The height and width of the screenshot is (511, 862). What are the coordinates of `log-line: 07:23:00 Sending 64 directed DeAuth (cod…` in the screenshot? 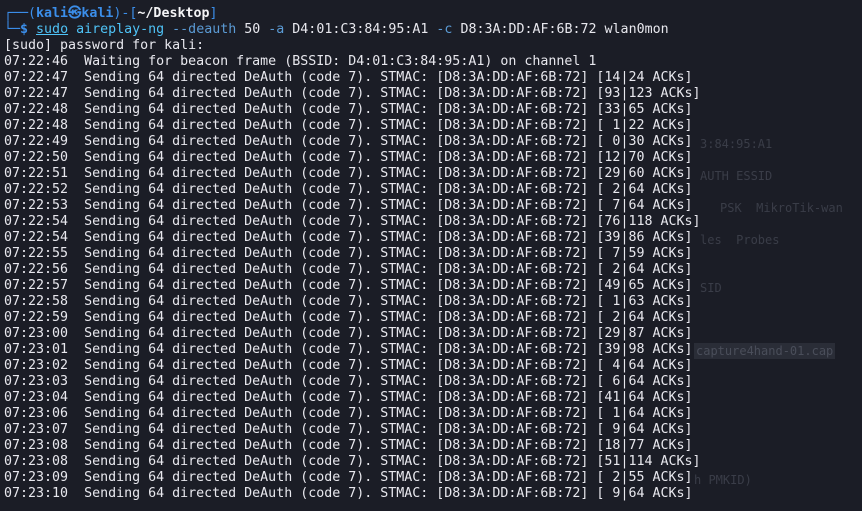 It's located at (433, 334).